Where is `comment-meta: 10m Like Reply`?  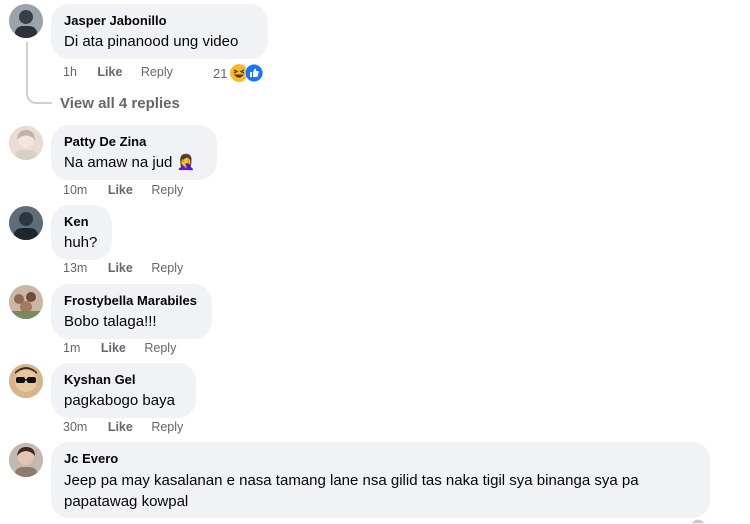 comment-meta: 10m Like Reply is located at coordinates (123, 190).